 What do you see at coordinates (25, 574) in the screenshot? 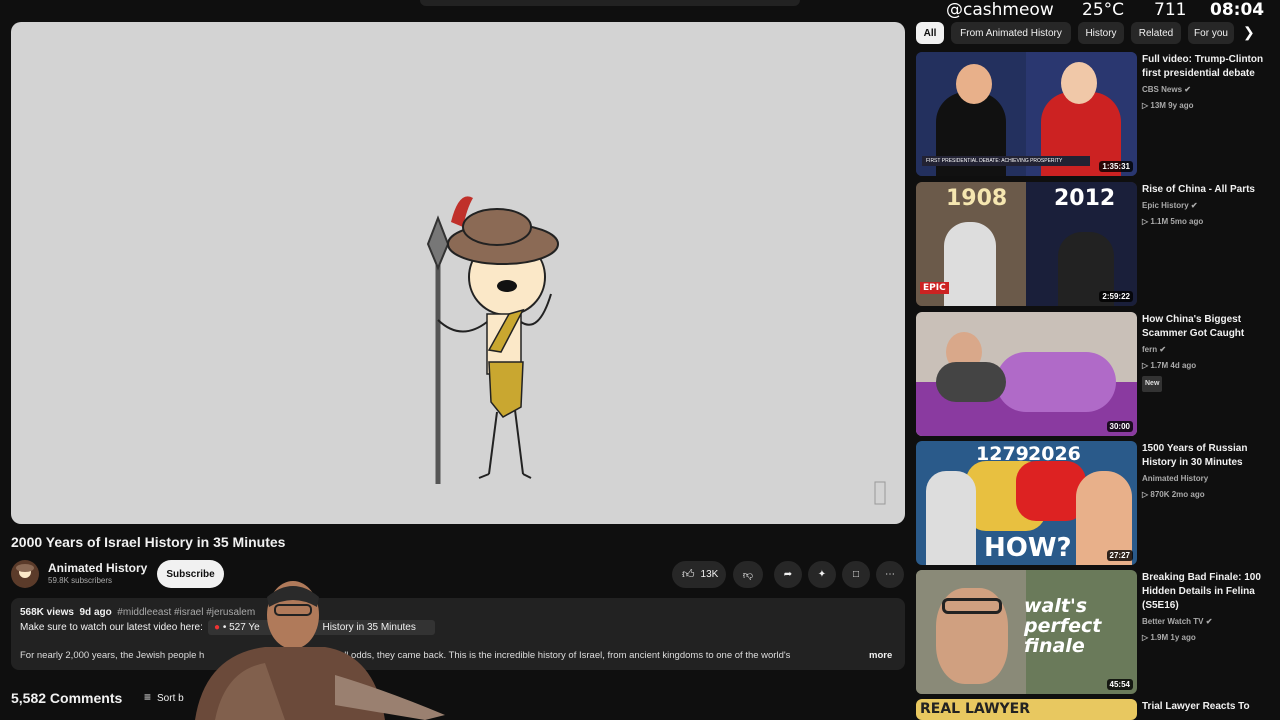
I see `channel-avatar` at bounding box center [25, 574].